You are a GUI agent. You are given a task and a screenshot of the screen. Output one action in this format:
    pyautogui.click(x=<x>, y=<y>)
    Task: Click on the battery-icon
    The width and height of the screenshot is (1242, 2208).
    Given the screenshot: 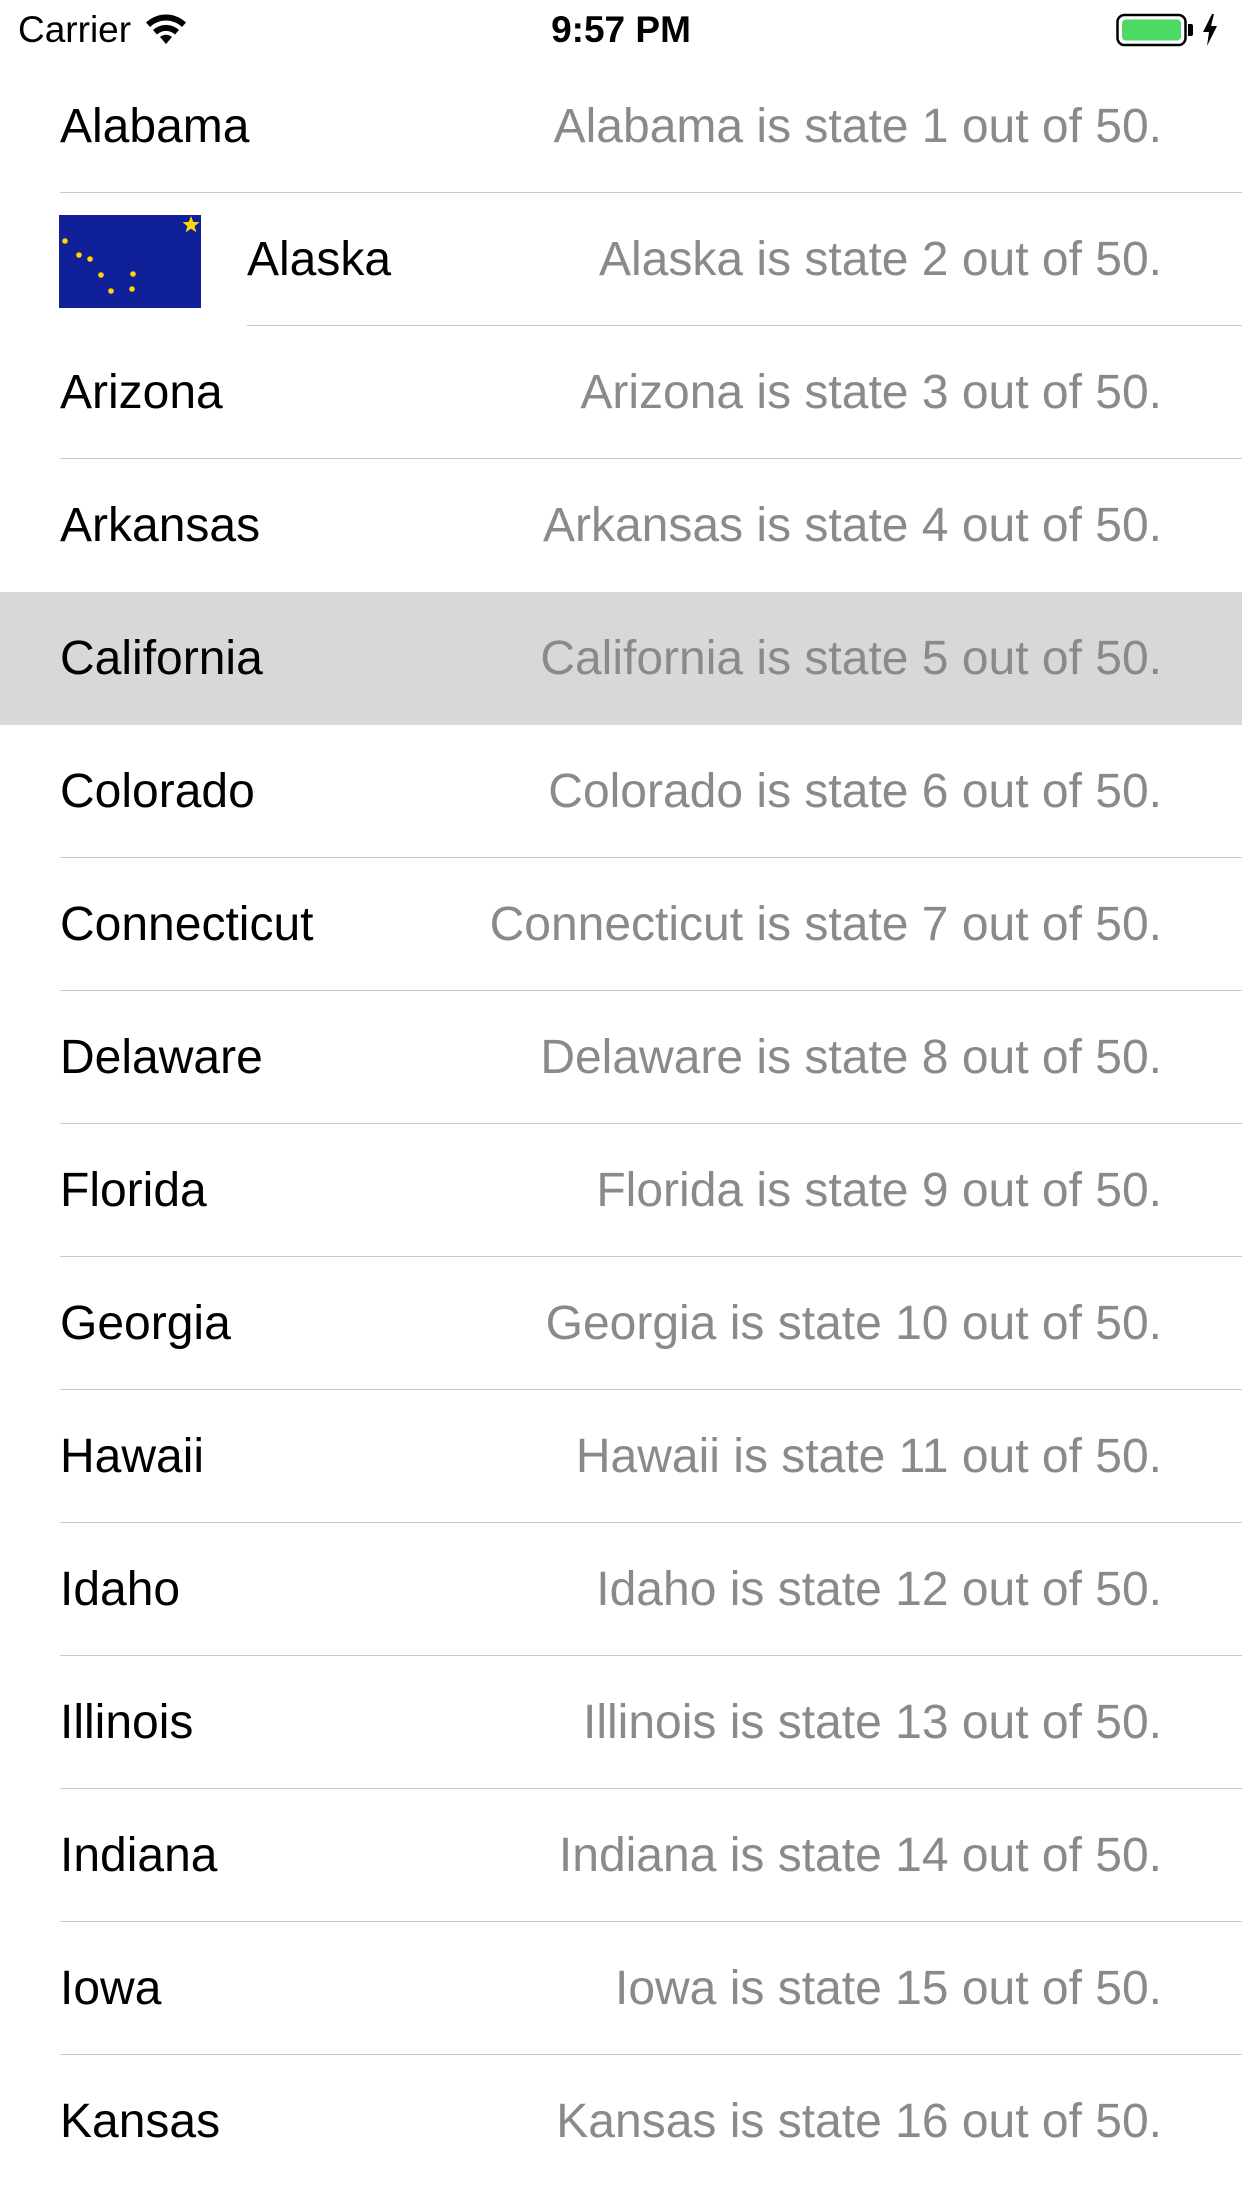 What is the action you would take?
    pyautogui.click(x=1154, y=30)
    